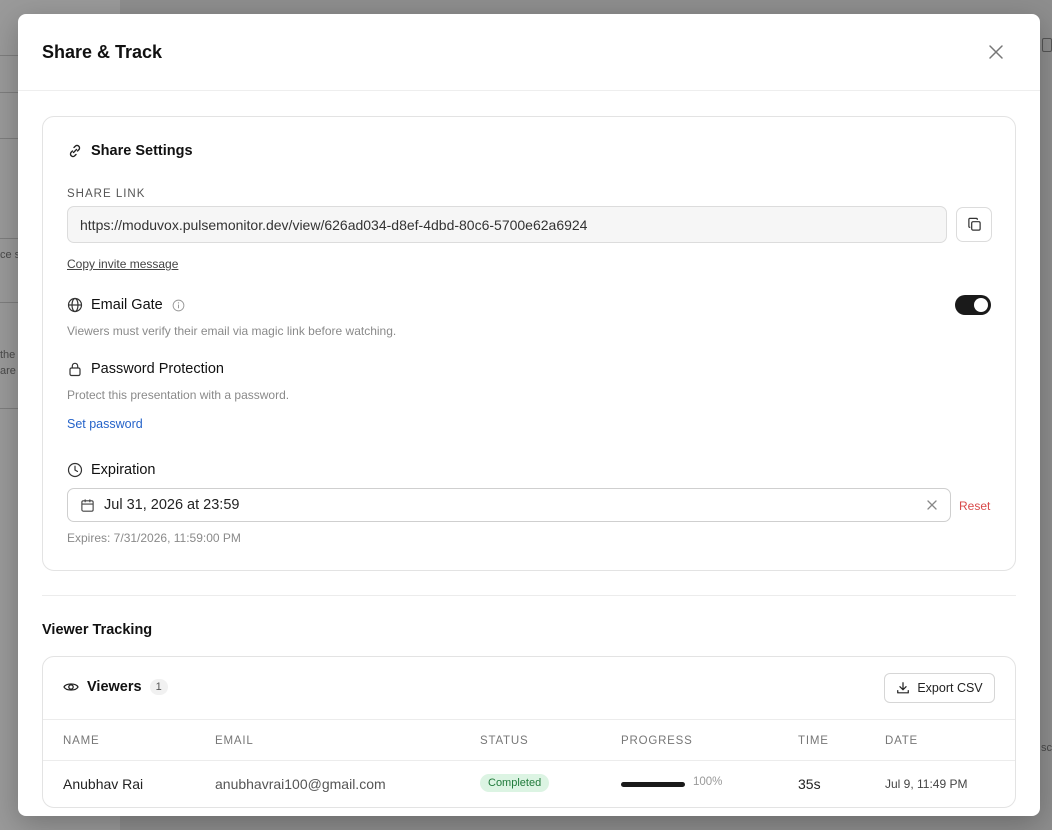 The width and height of the screenshot is (1052, 830). What do you see at coordinates (103, 784) in the screenshot?
I see `viewer-name: Anubhav Rai` at bounding box center [103, 784].